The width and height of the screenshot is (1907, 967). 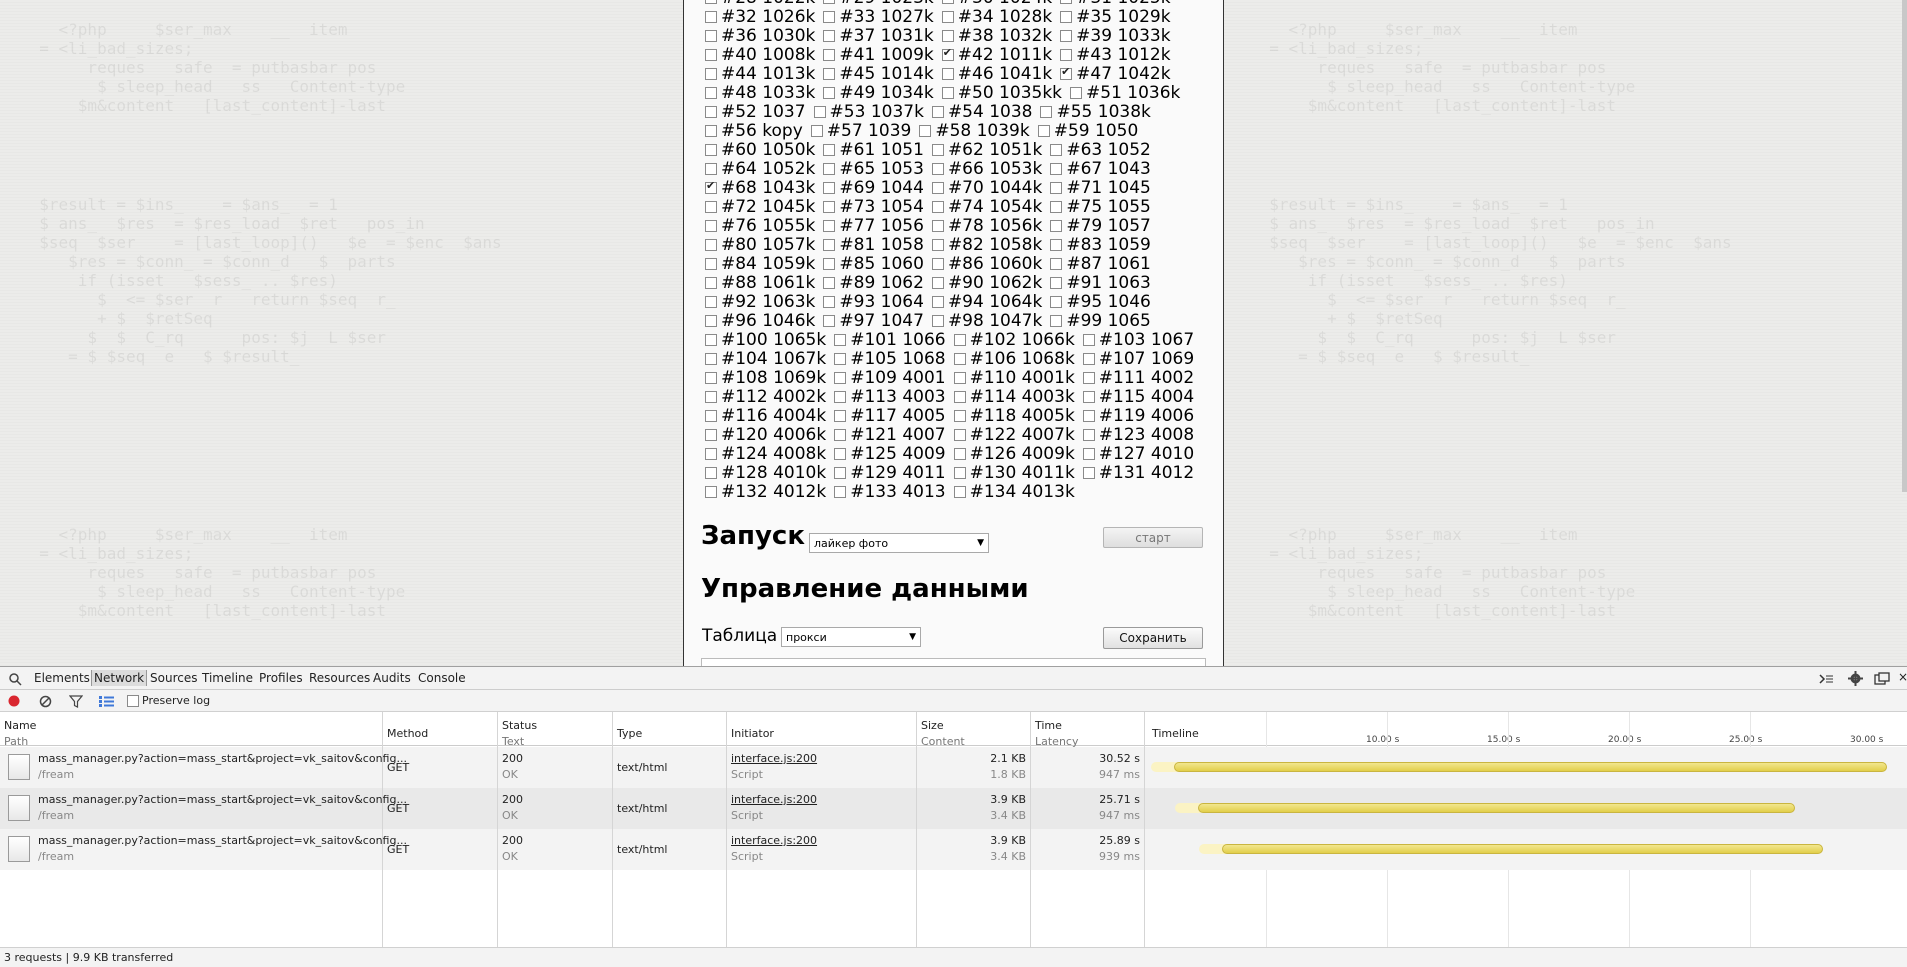 I want to click on account-option: #68 1043k, so click(x=760, y=188).